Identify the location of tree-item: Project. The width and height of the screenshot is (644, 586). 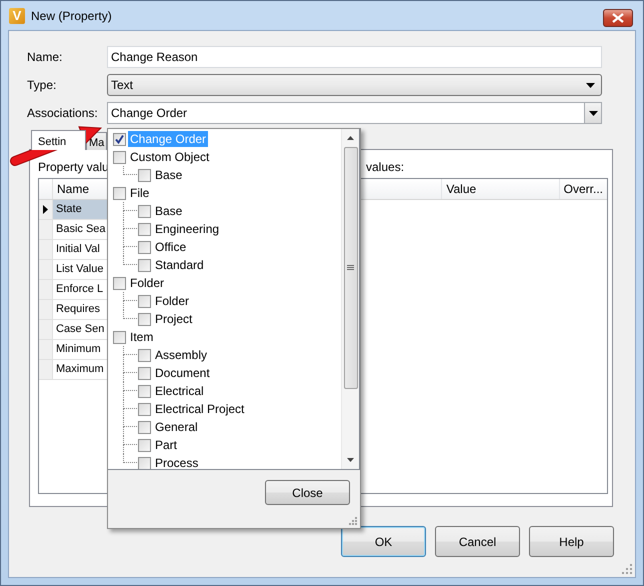
(173, 319).